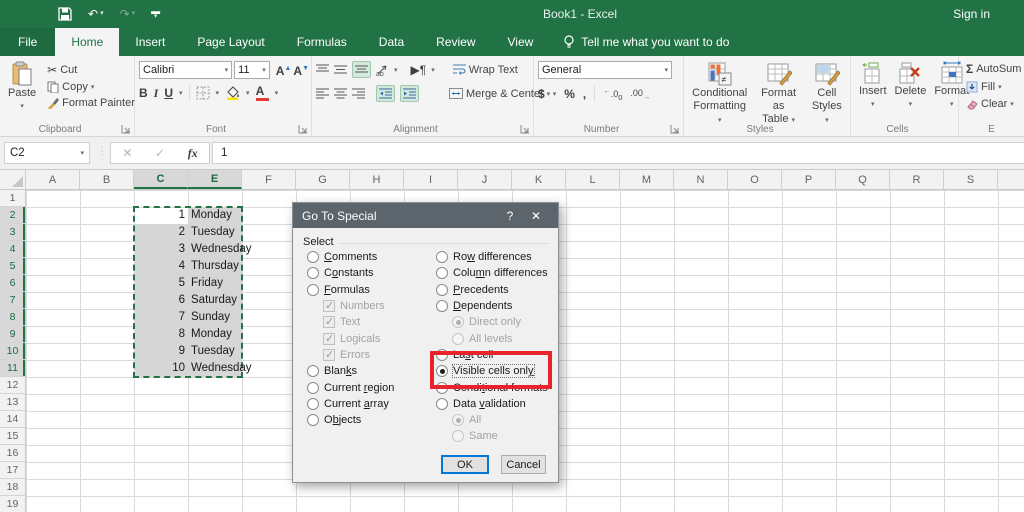  What do you see at coordinates (159, 317) in the screenshot?
I see `cell-C8: 7` at bounding box center [159, 317].